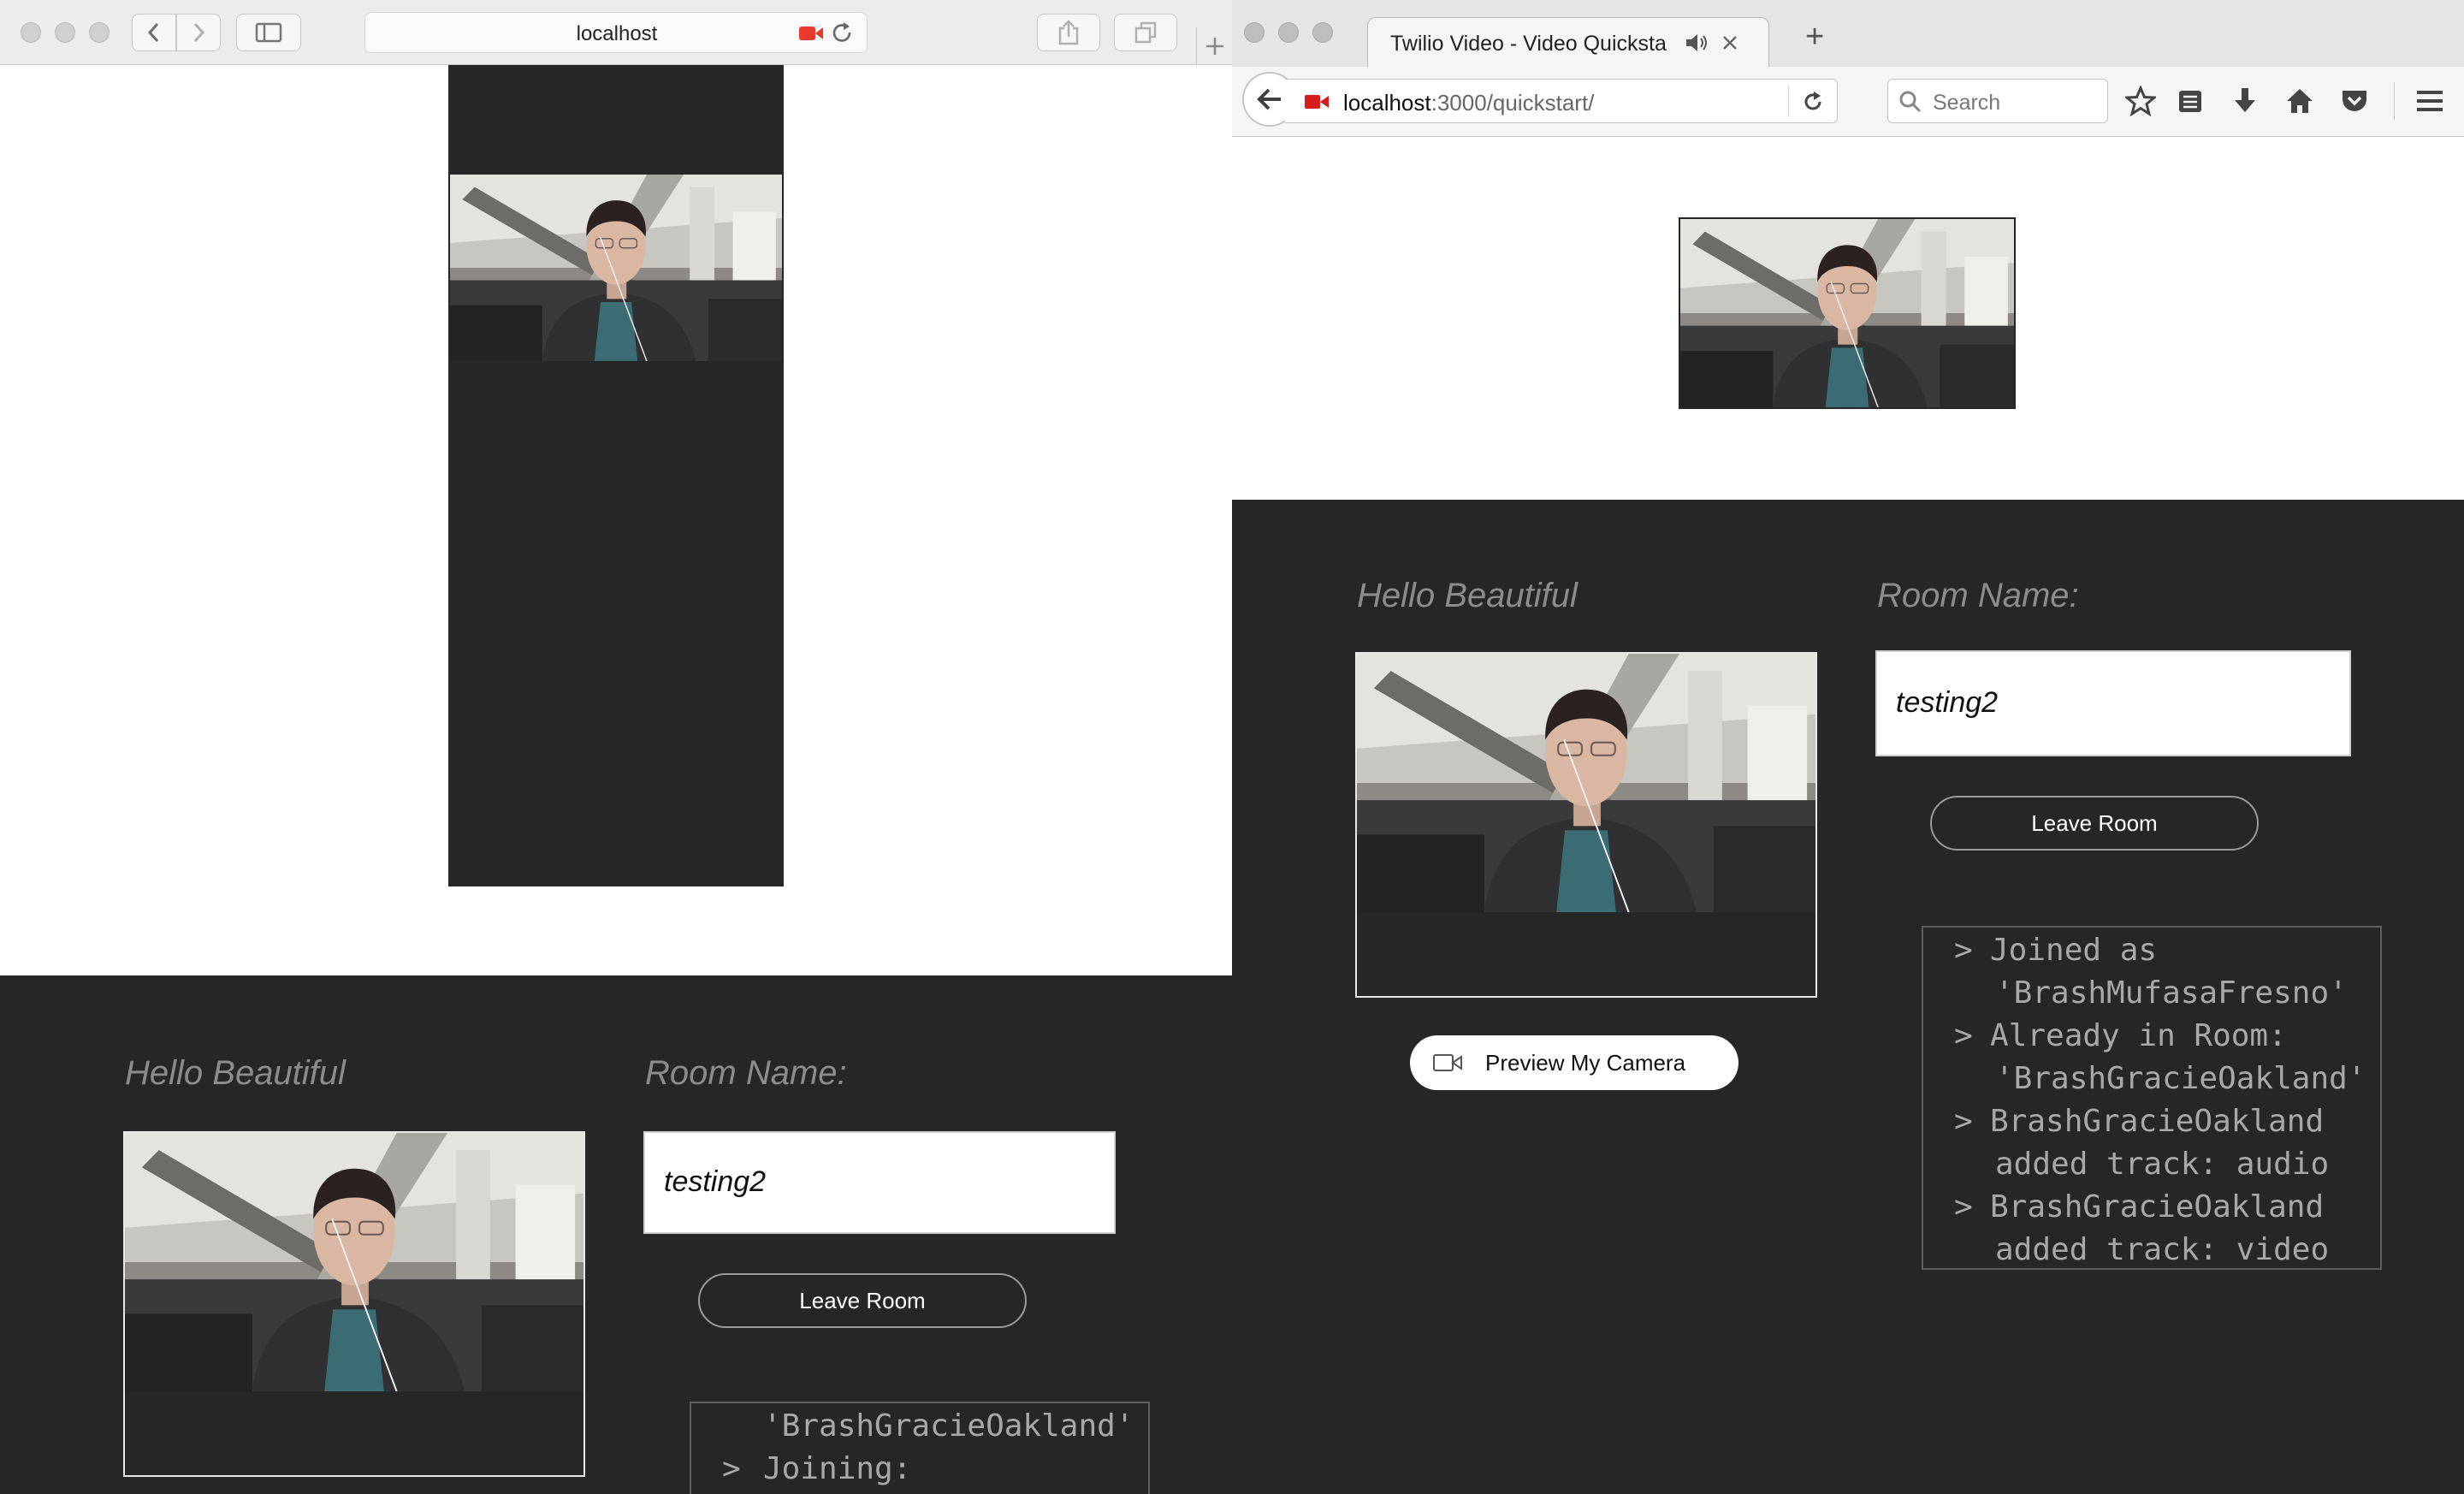 Image resolution: width=2464 pixels, height=1494 pixels. I want to click on star-icon, so click(2140, 101).